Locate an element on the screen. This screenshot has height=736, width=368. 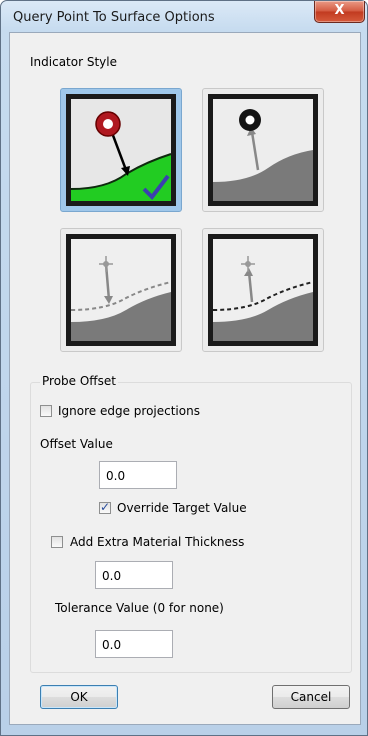
ignore-edge-label: Ignore edge projections is located at coordinates (129, 411).